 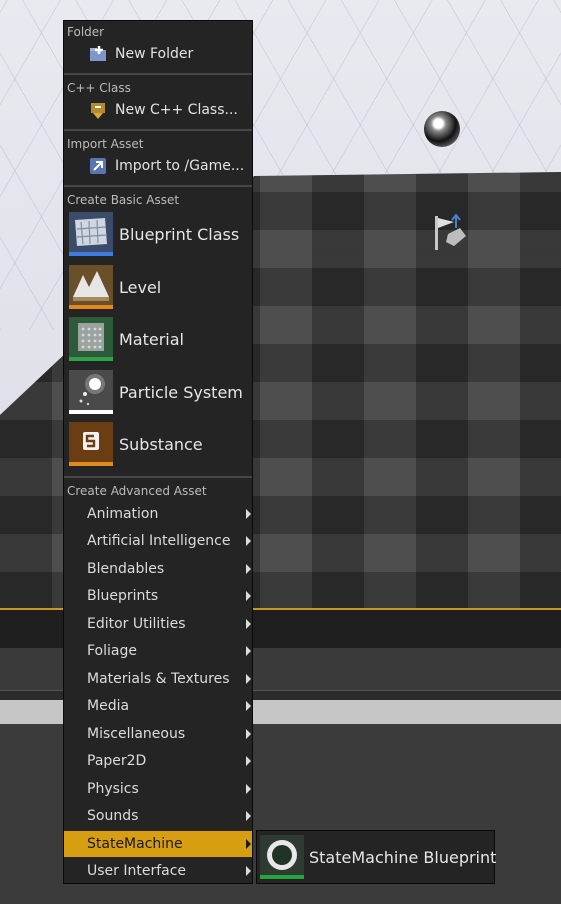 I want to click on submenu-label: Artificial Intelligence, so click(x=159, y=541).